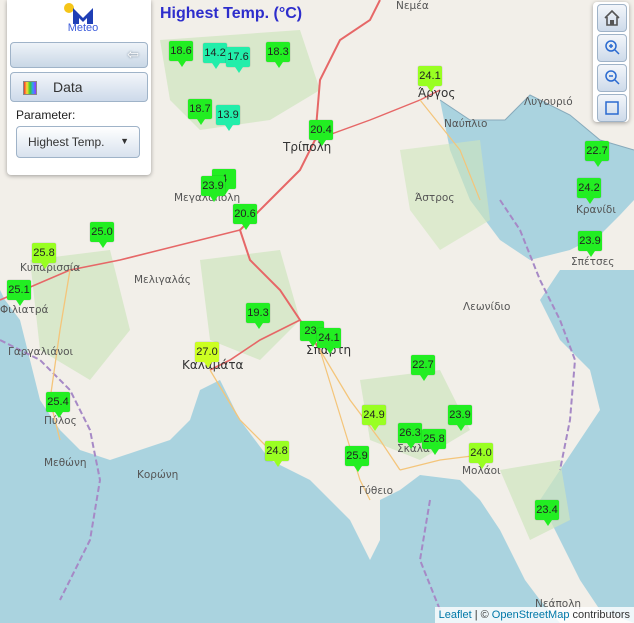 Image resolution: width=634 pixels, height=623 pixels. What do you see at coordinates (258, 316) in the screenshot?
I see `station-marker: 19.3` at bounding box center [258, 316].